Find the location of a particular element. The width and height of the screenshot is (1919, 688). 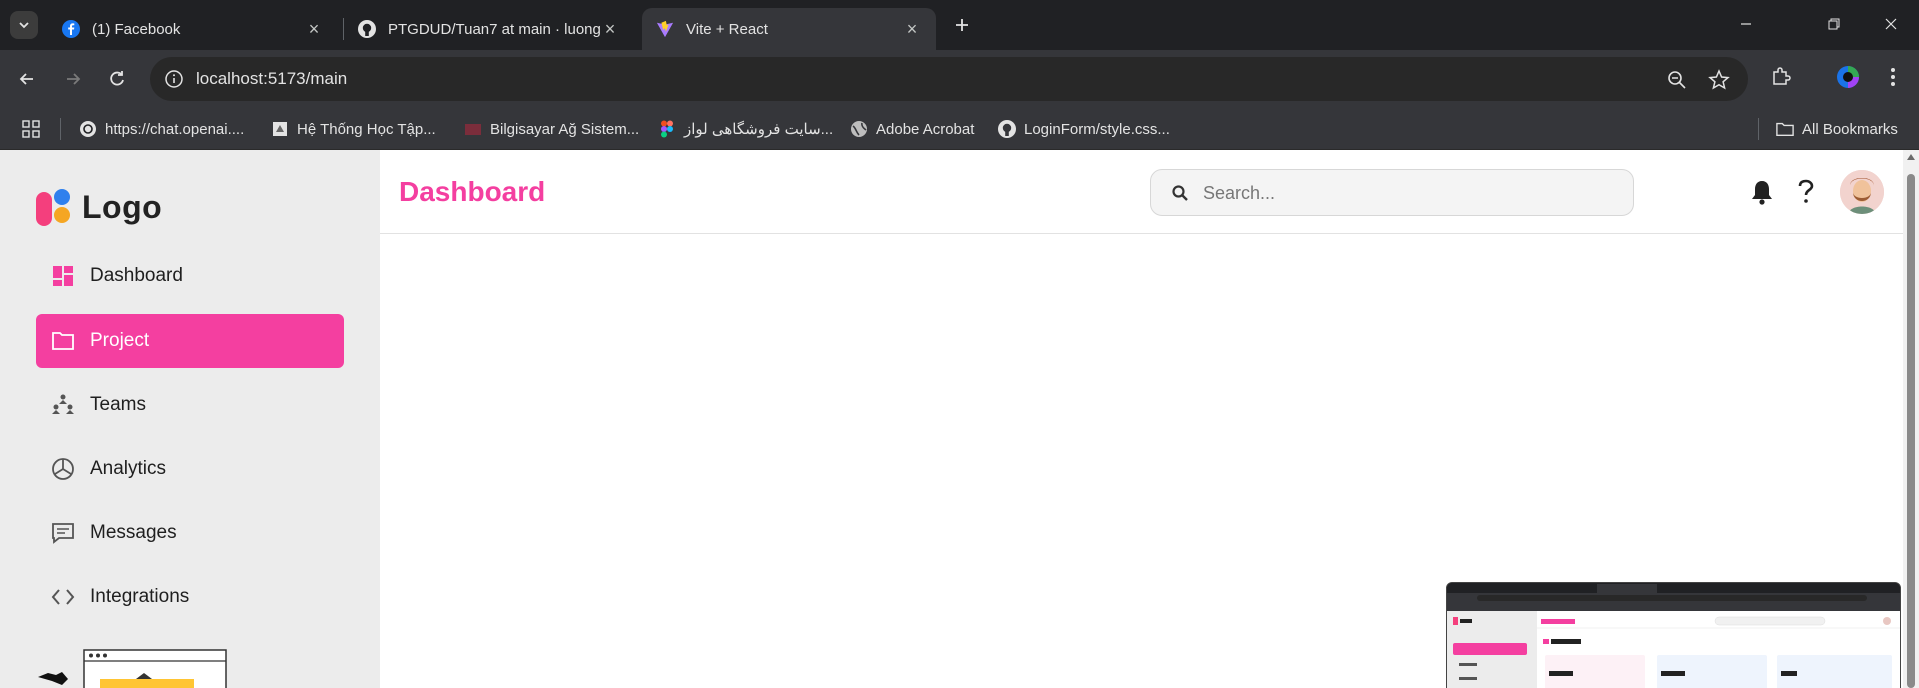

star-icon is located at coordinates (1719, 80).